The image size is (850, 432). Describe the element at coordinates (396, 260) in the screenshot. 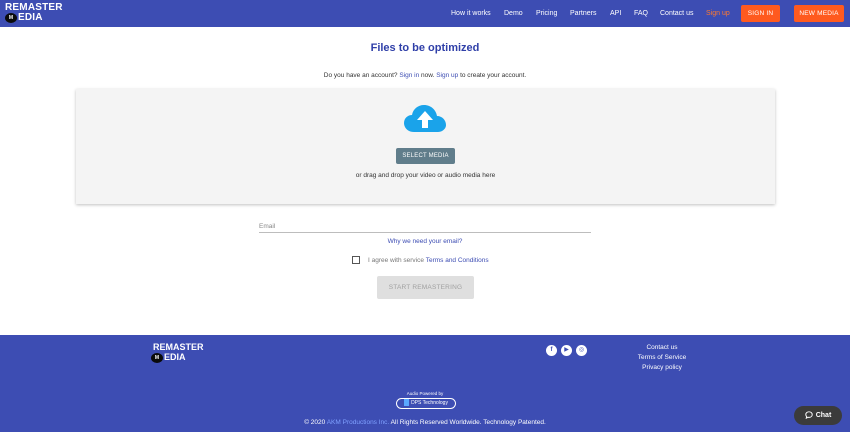

I see `agree-text: I agree with service` at that location.